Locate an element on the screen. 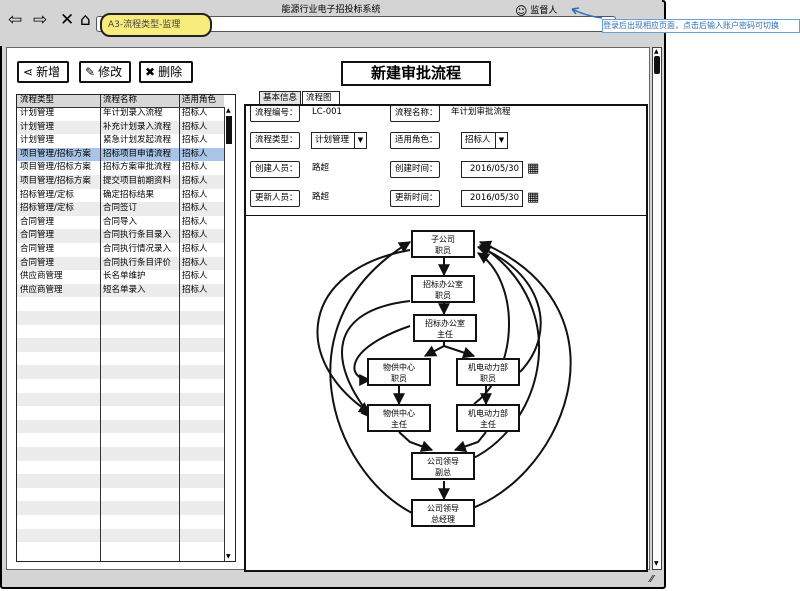 This screenshot has width=800, height=591. flow-node-mech-director: 机电动力部 主任 is located at coordinates (488, 418).